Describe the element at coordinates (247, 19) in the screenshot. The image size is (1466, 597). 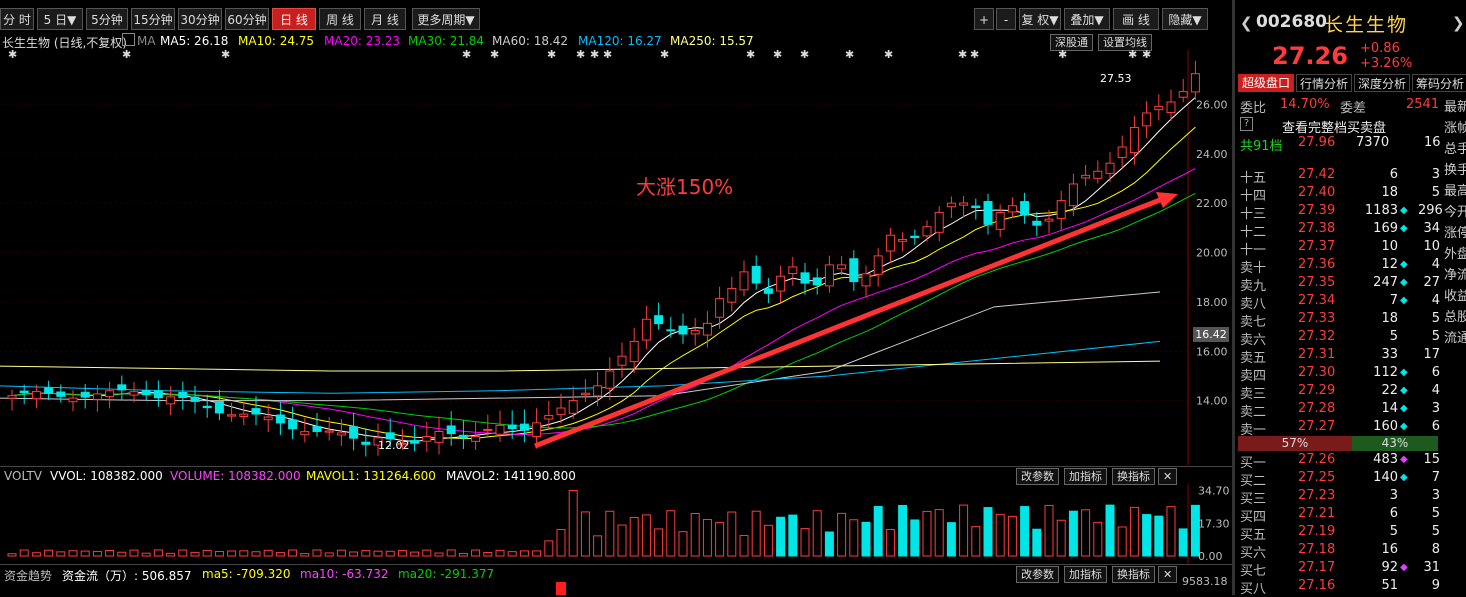
I see `period-60min-button: 60分钟` at that location.